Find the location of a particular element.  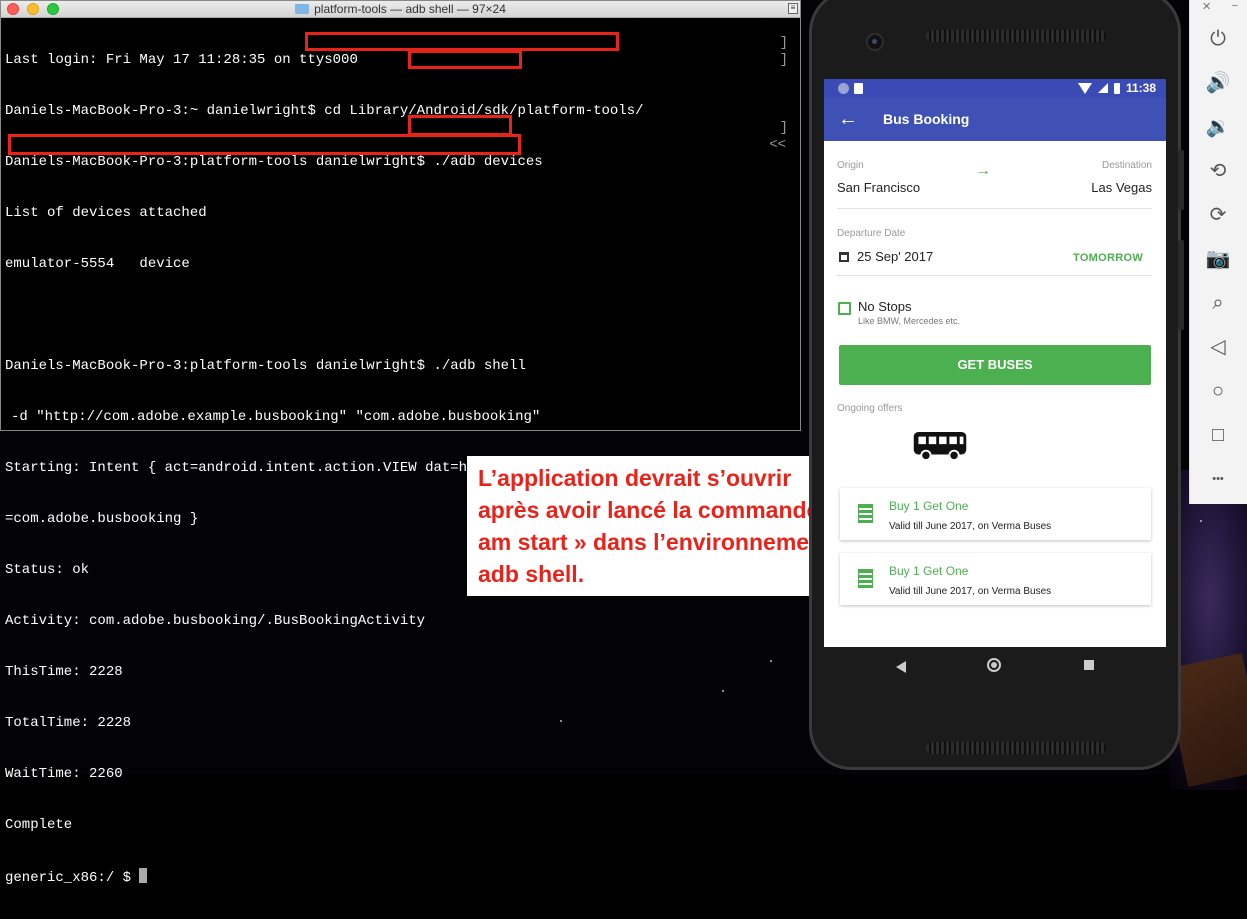

more-options-icon: ••• is located at coordinates (1218, 479).